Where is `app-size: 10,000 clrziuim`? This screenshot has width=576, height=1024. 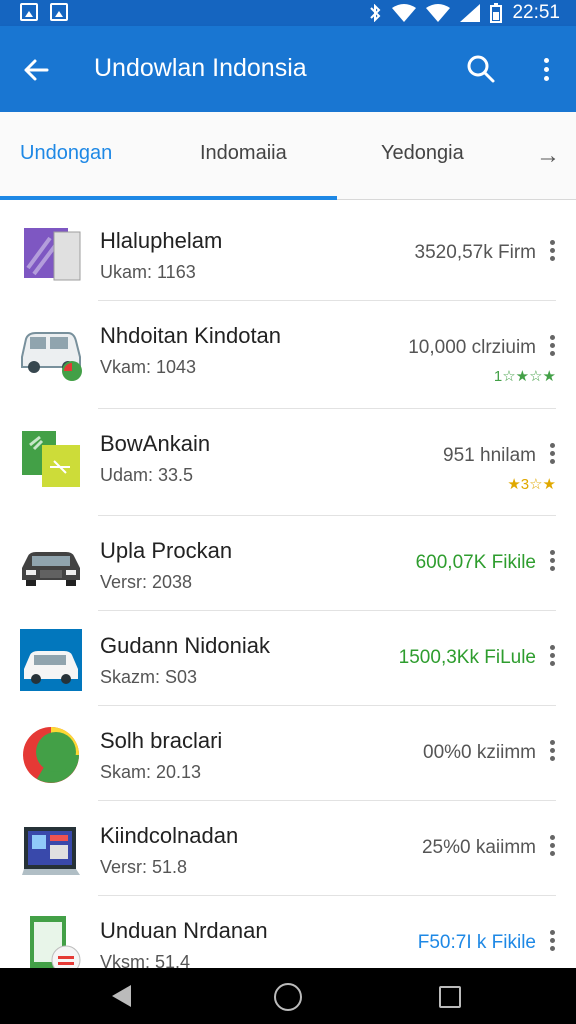 app-size: 10,000 clrziuim is located at coordinates (472, 347).